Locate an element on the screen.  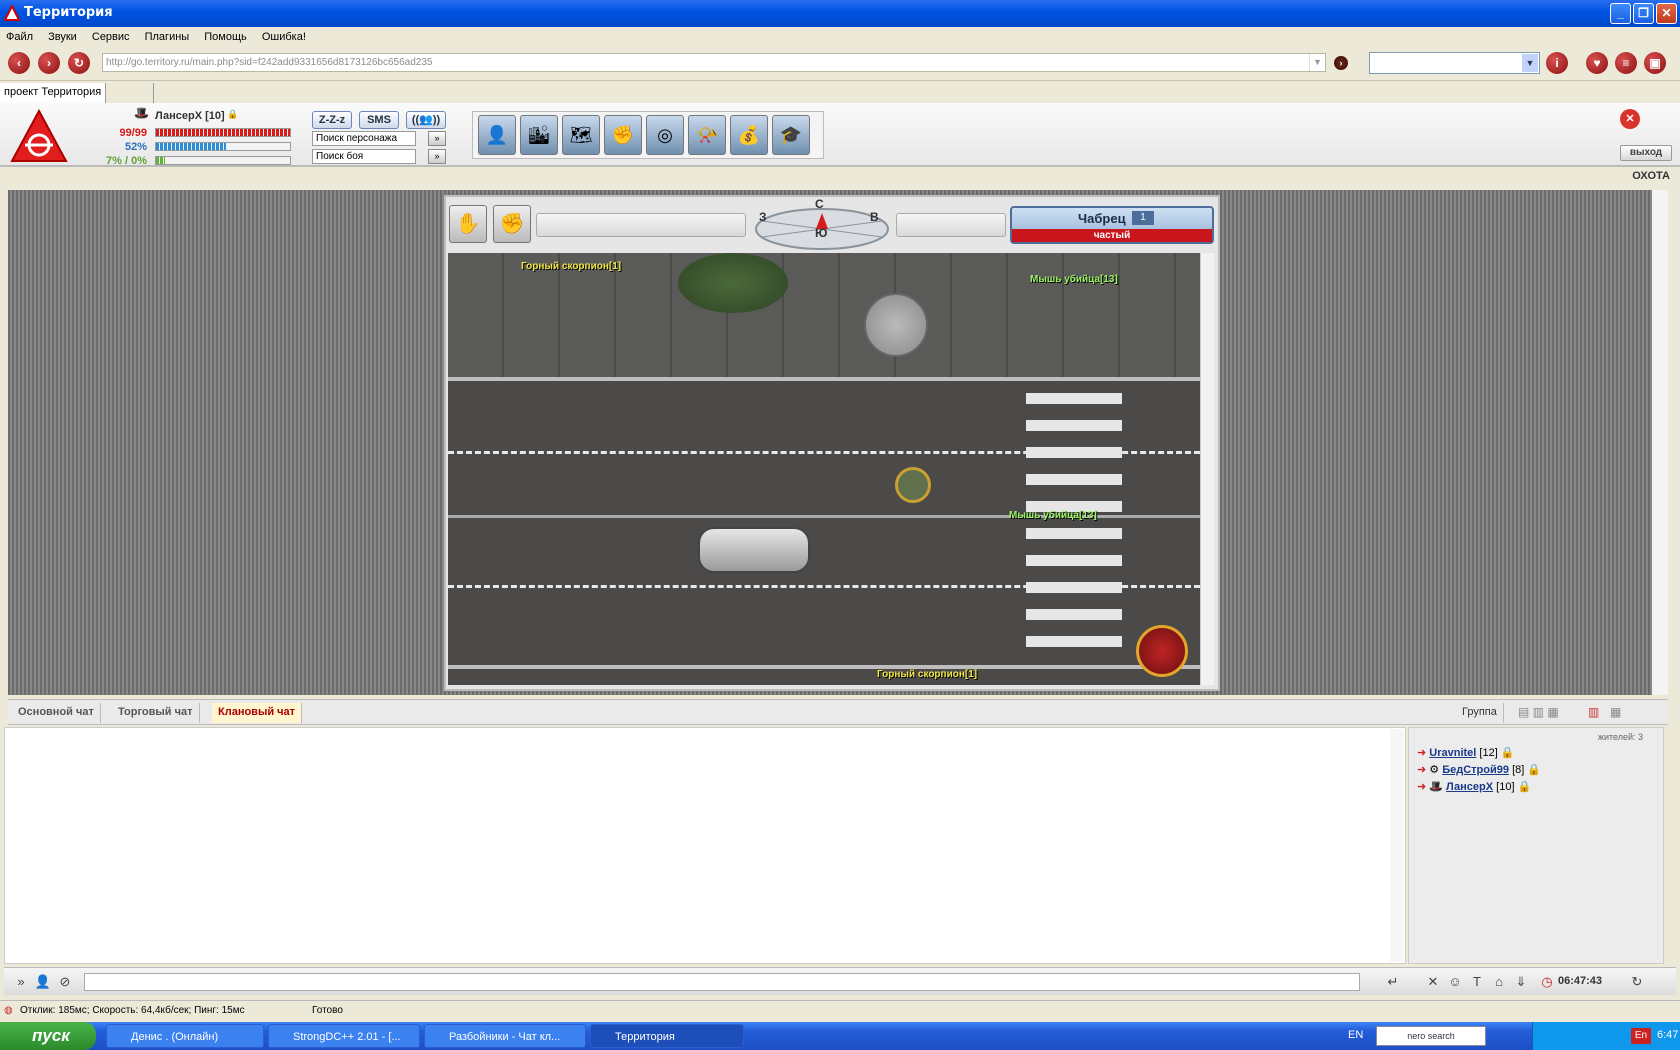
money-bag-icon: 💰 is located at coordinates (749, 135).